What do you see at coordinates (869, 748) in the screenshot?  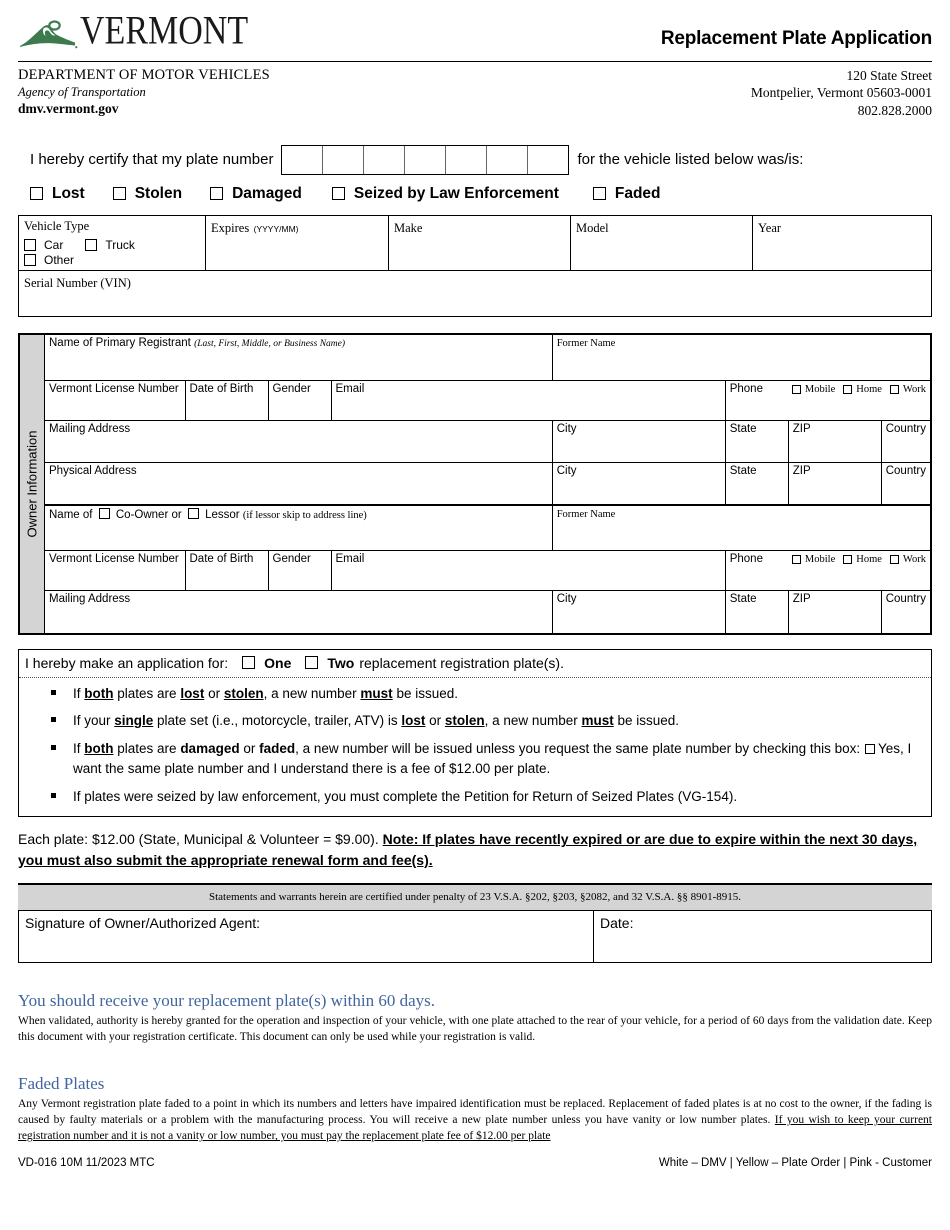 I see `checkbox-same-plate-number-icon` at bounding box center [869, 748].